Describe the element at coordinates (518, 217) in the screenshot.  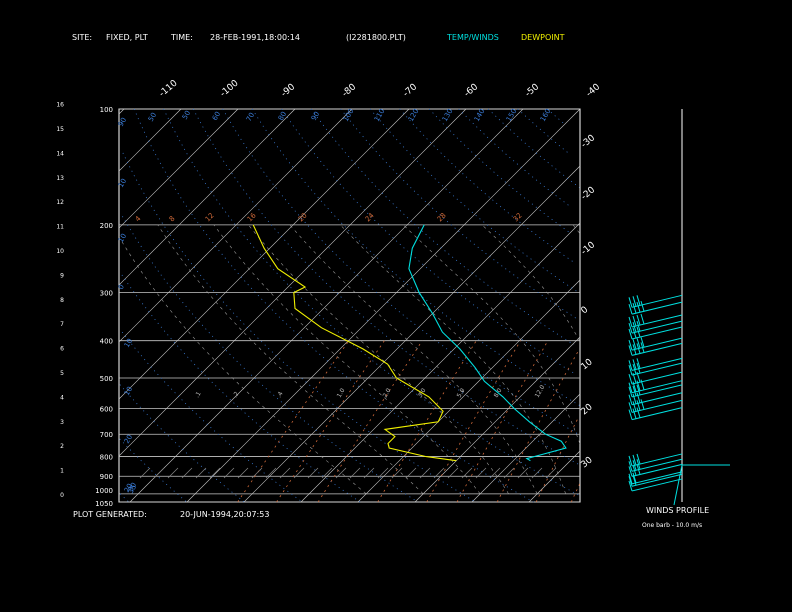
I see `moist-adiabat-label: 32` at that location.